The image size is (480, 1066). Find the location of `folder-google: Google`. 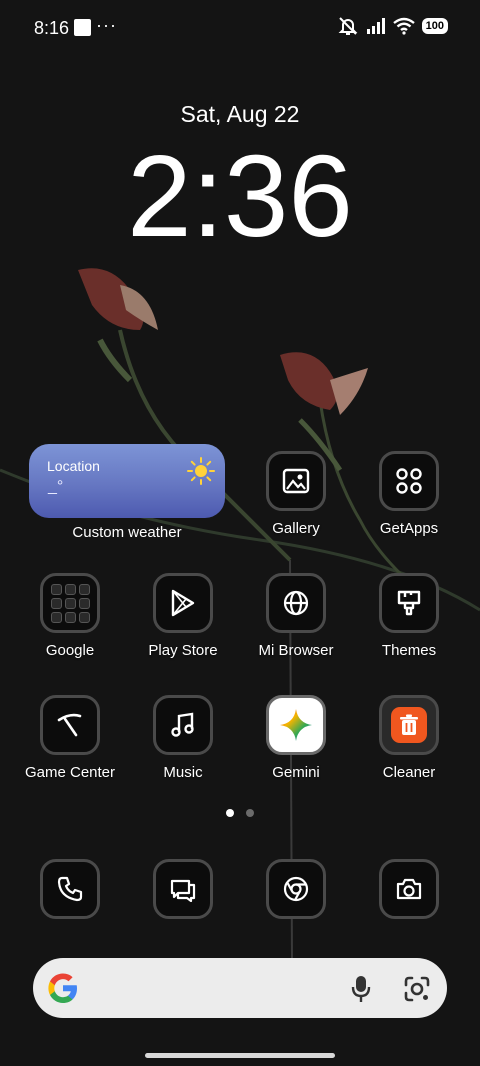

folder-google: Google is located at coordinates (70, 616).